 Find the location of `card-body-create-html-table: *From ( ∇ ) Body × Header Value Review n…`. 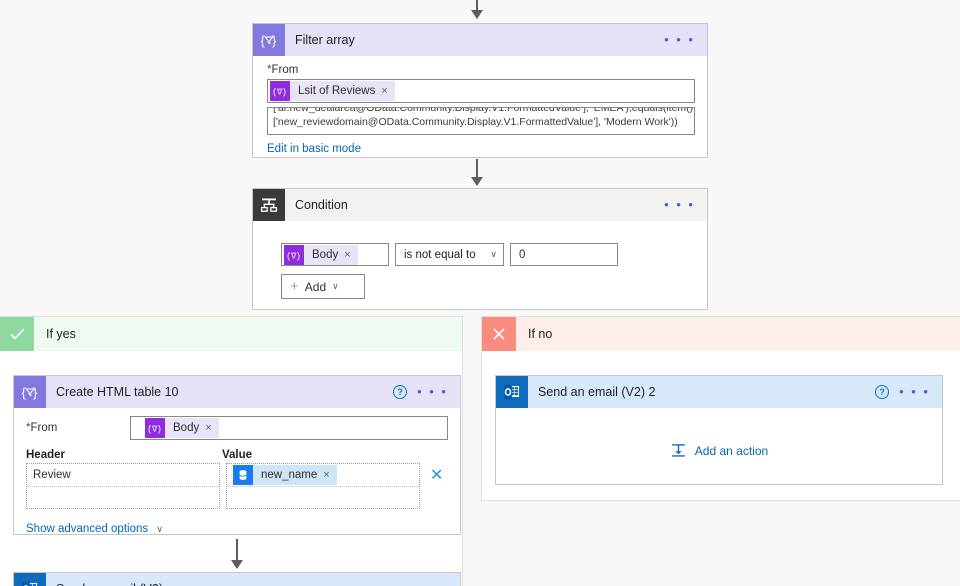

card-body-create-html-table: *From ( ∇ ) Body × Header Value Review n… is located at coordinates (237, 476).